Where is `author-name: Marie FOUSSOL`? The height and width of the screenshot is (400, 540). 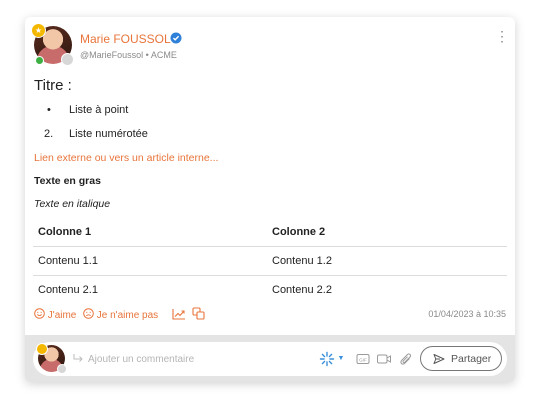 author-name: Marie FOUSSOL is located at coordinates (125, 39).